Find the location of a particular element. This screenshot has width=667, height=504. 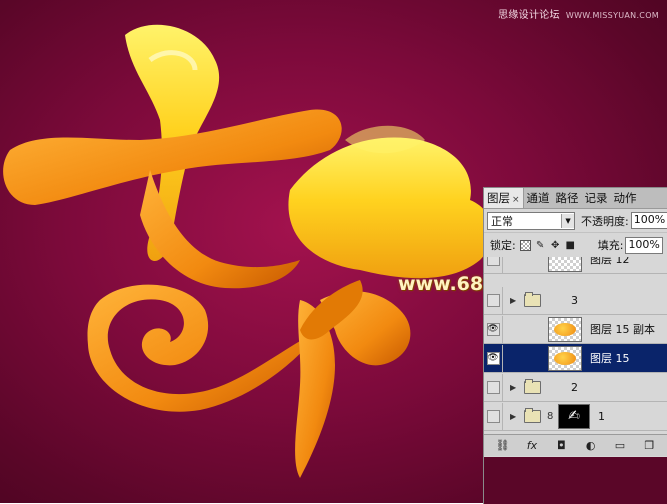

lock-fill-row: 锁定: ✎ ✥ ■ 填充: 100% is located at coordinates (575, 245).